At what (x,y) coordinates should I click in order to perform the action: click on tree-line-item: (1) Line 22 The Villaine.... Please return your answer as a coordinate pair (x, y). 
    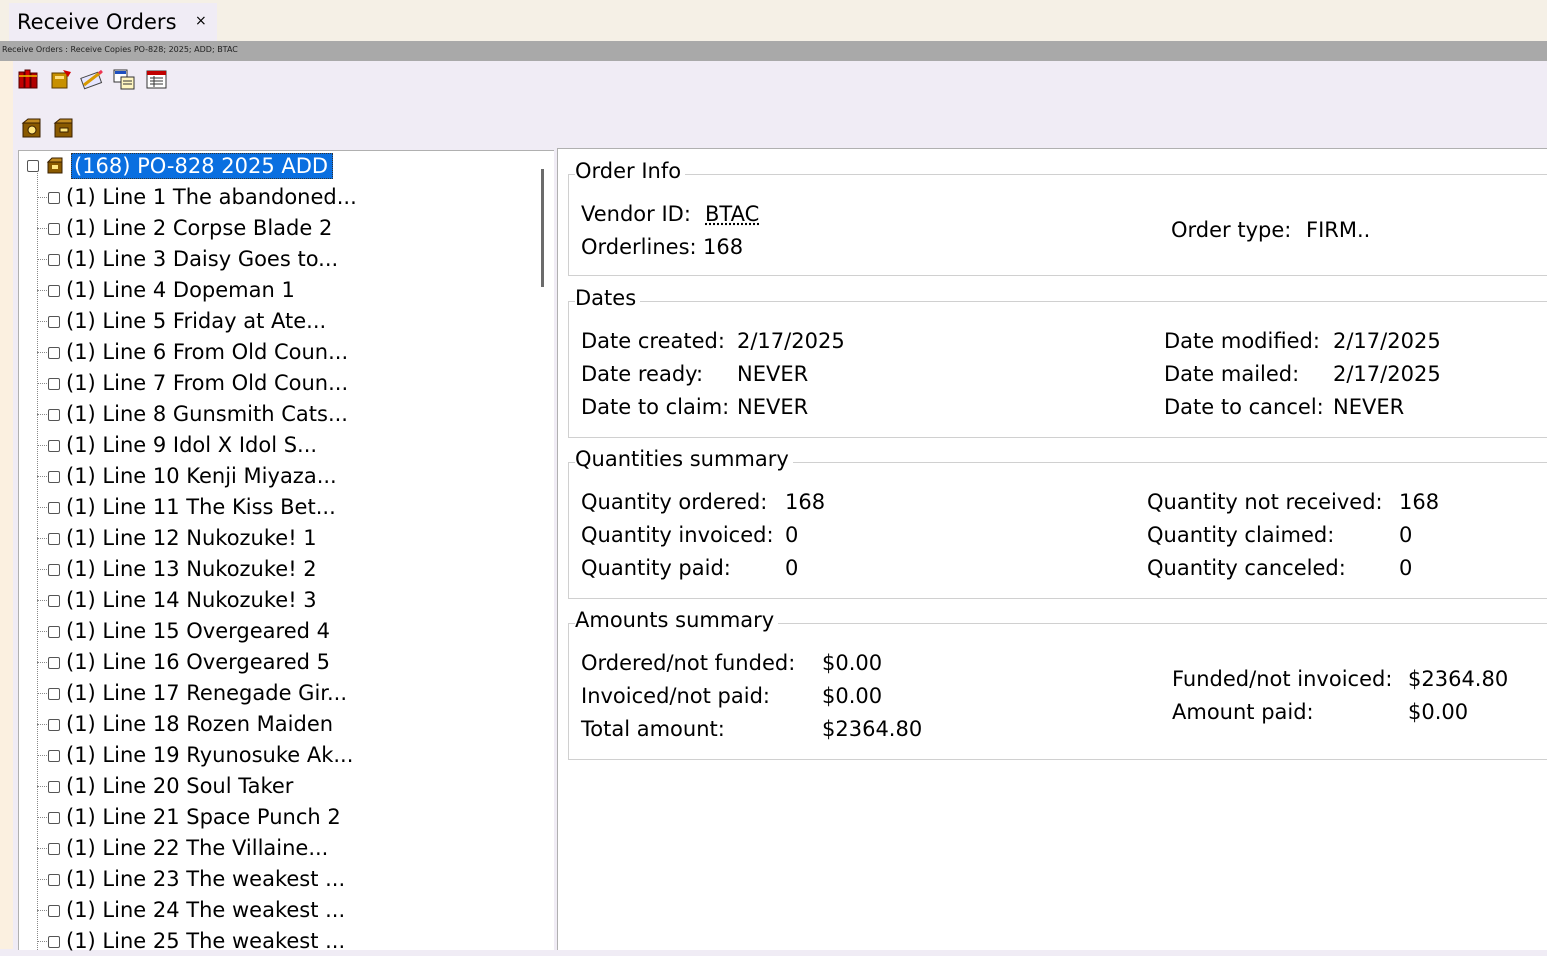
    Looking at the image, I should click on (279, 849).